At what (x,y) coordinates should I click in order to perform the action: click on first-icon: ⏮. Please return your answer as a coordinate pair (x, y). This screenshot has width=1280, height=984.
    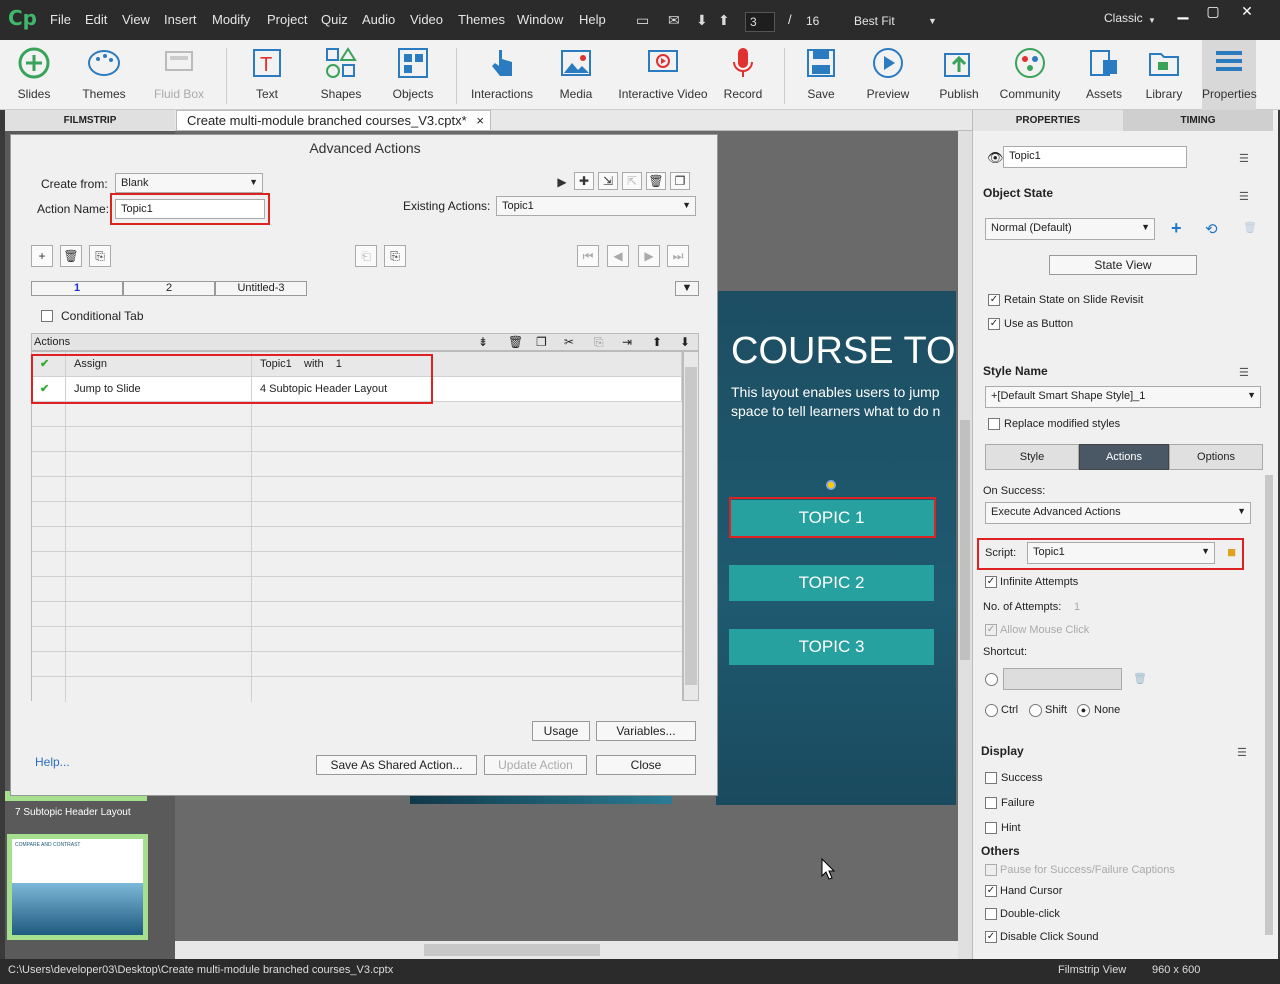
    Looking at the image, I should click on (588, 256).